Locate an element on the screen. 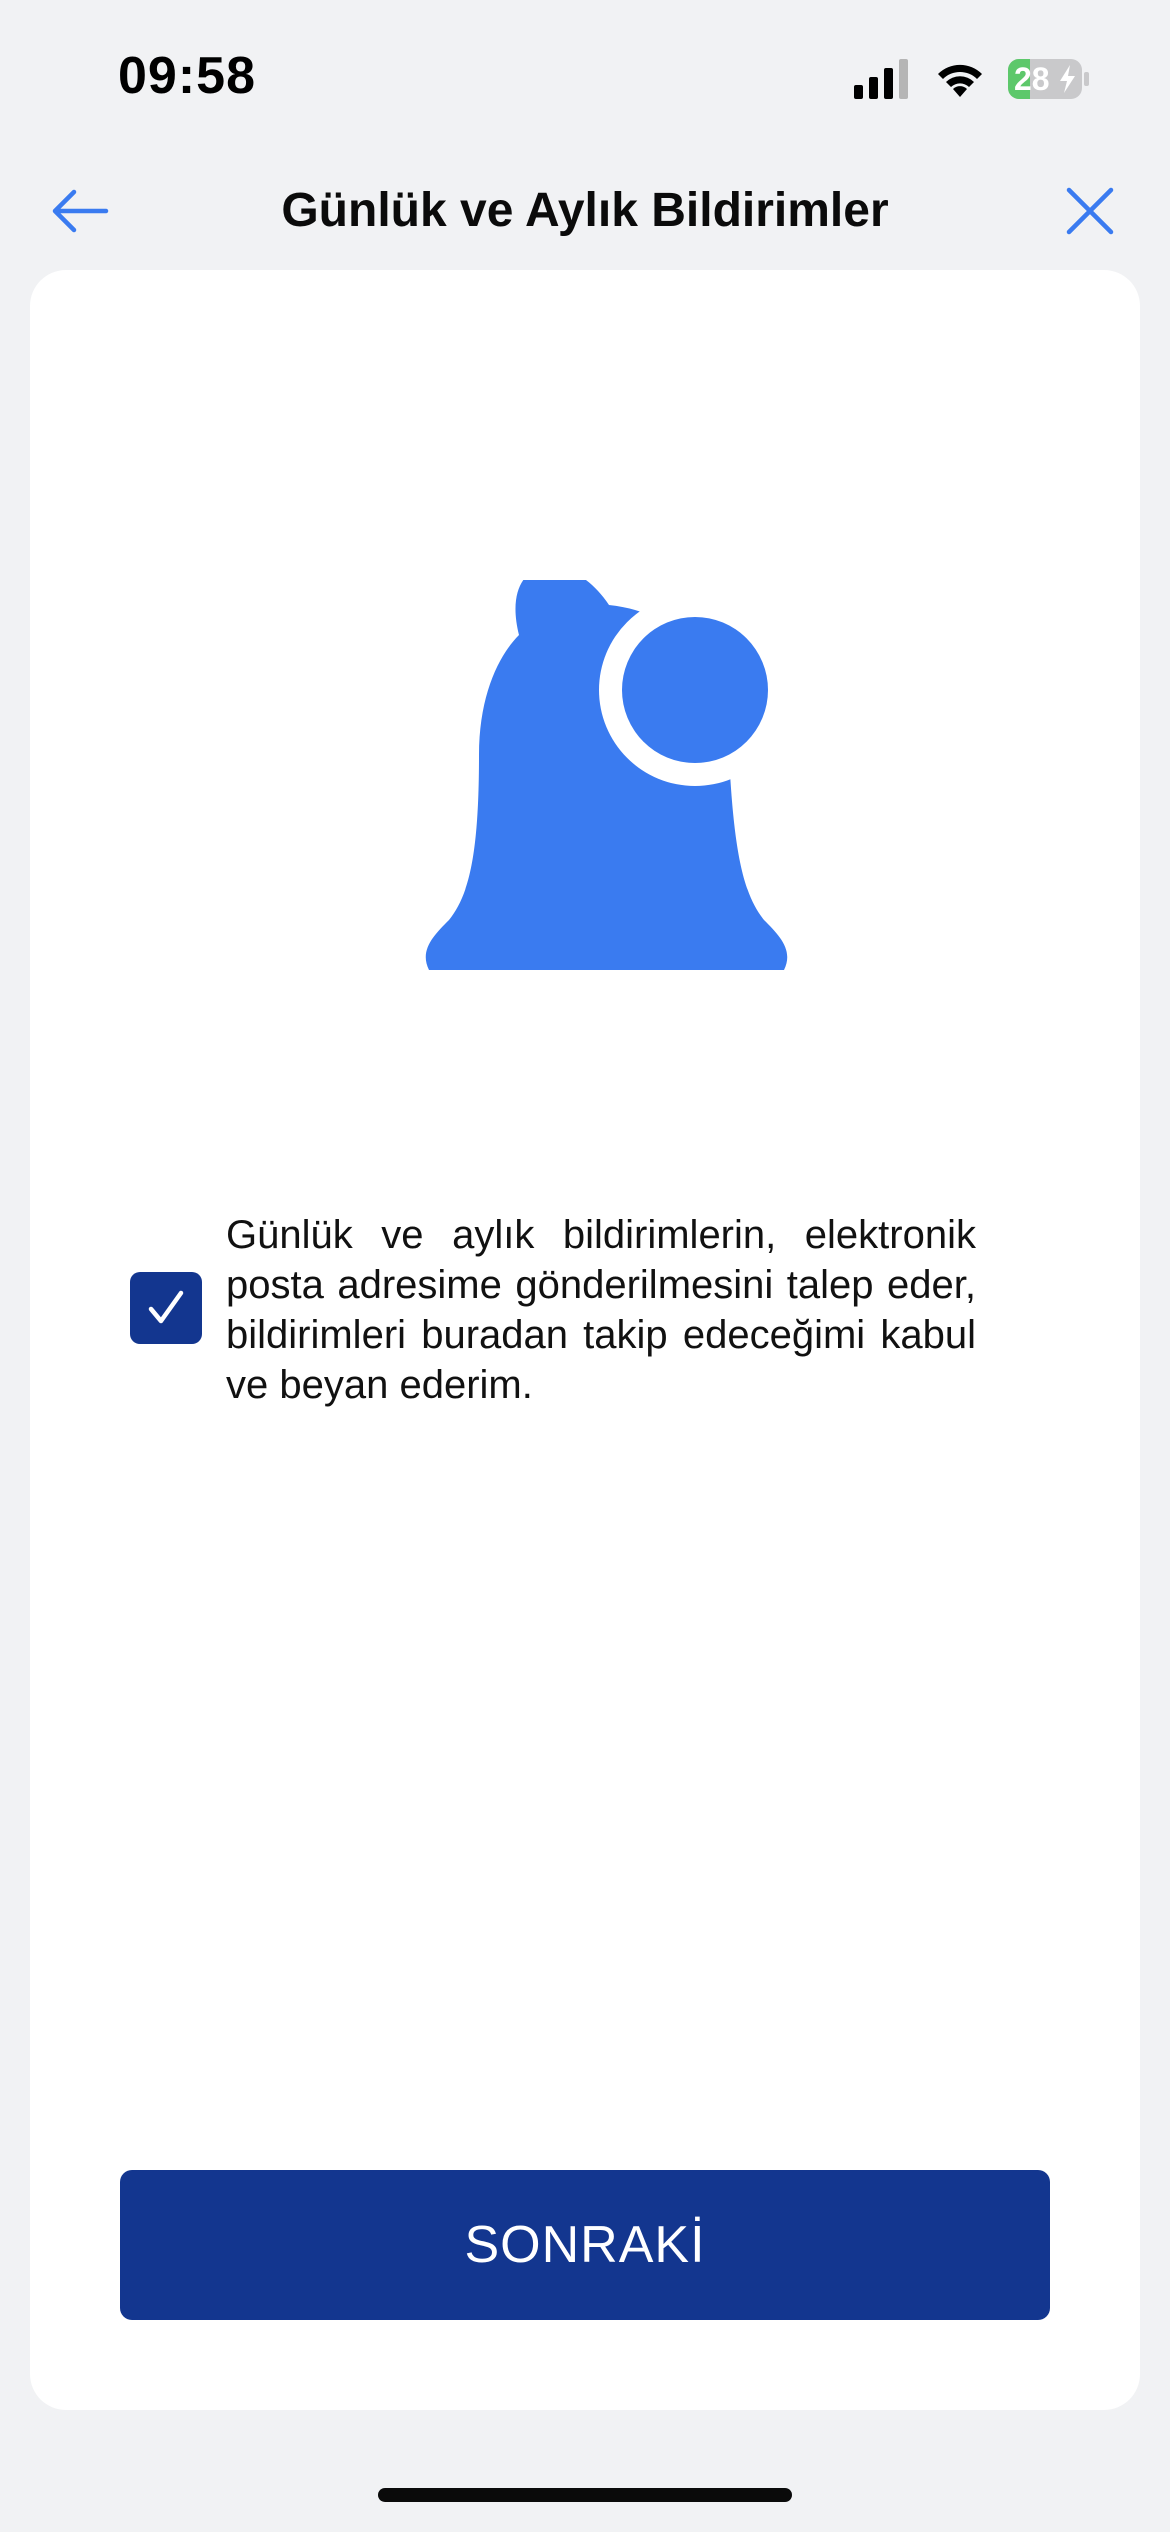 The height and width of the screenshot is (2532, 1170). nav-header: Günlük ve Aylık Bildirimler is located at coordinates (585, 210).